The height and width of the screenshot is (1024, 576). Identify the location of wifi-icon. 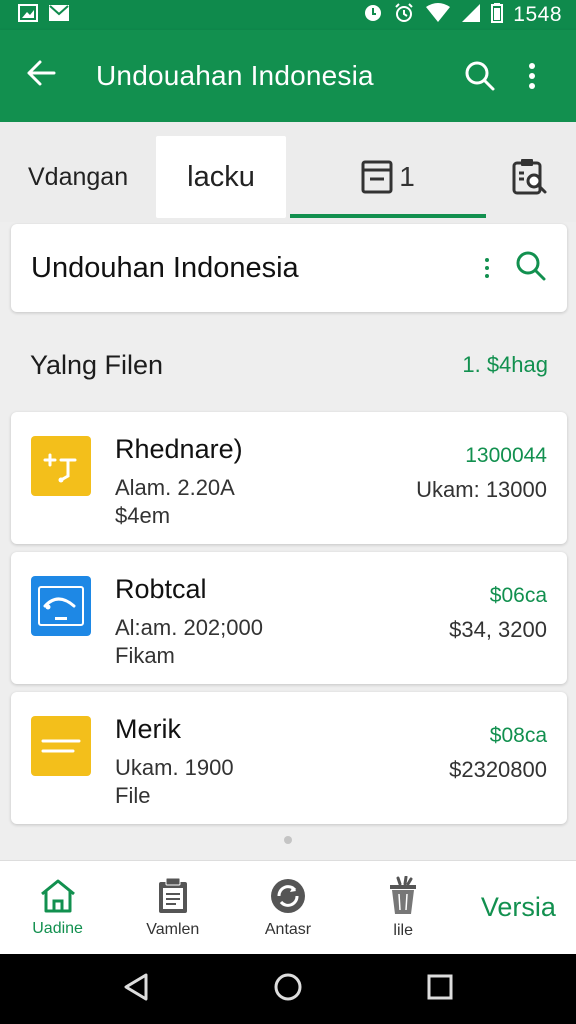
(438, 15).